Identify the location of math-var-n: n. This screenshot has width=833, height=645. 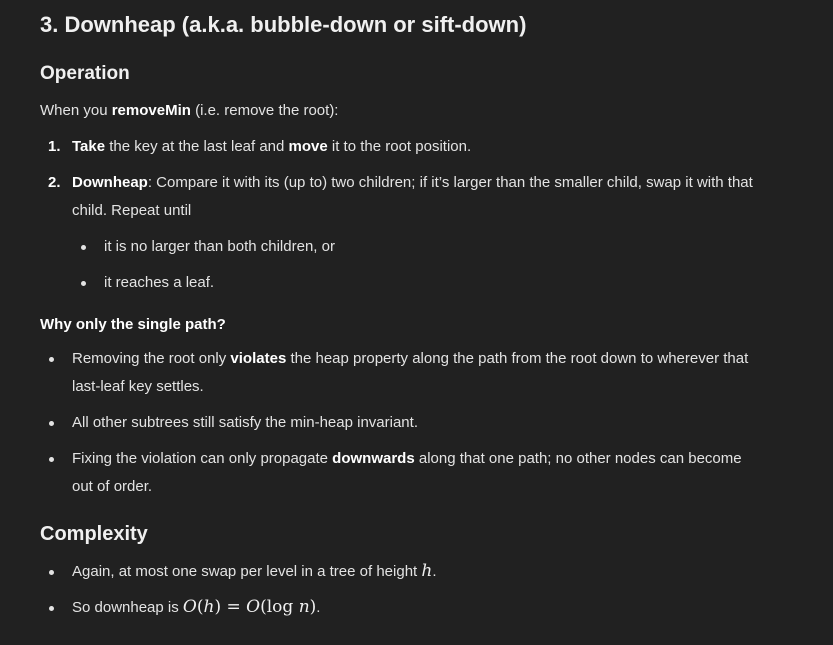
(304, 607).